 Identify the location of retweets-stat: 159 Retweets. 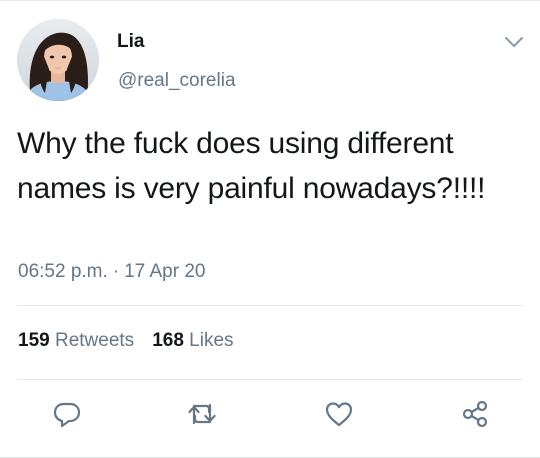
(76, 340).